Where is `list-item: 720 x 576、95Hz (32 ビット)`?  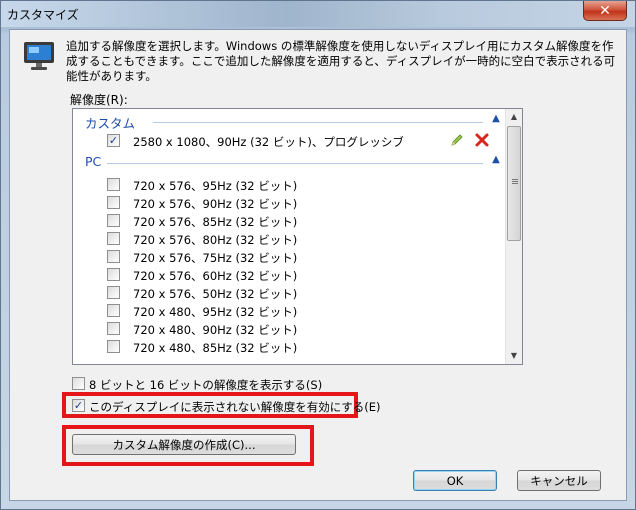 list-item: 720 x 576、95Hz (32 ビット) is located at coordinates (289, 185).